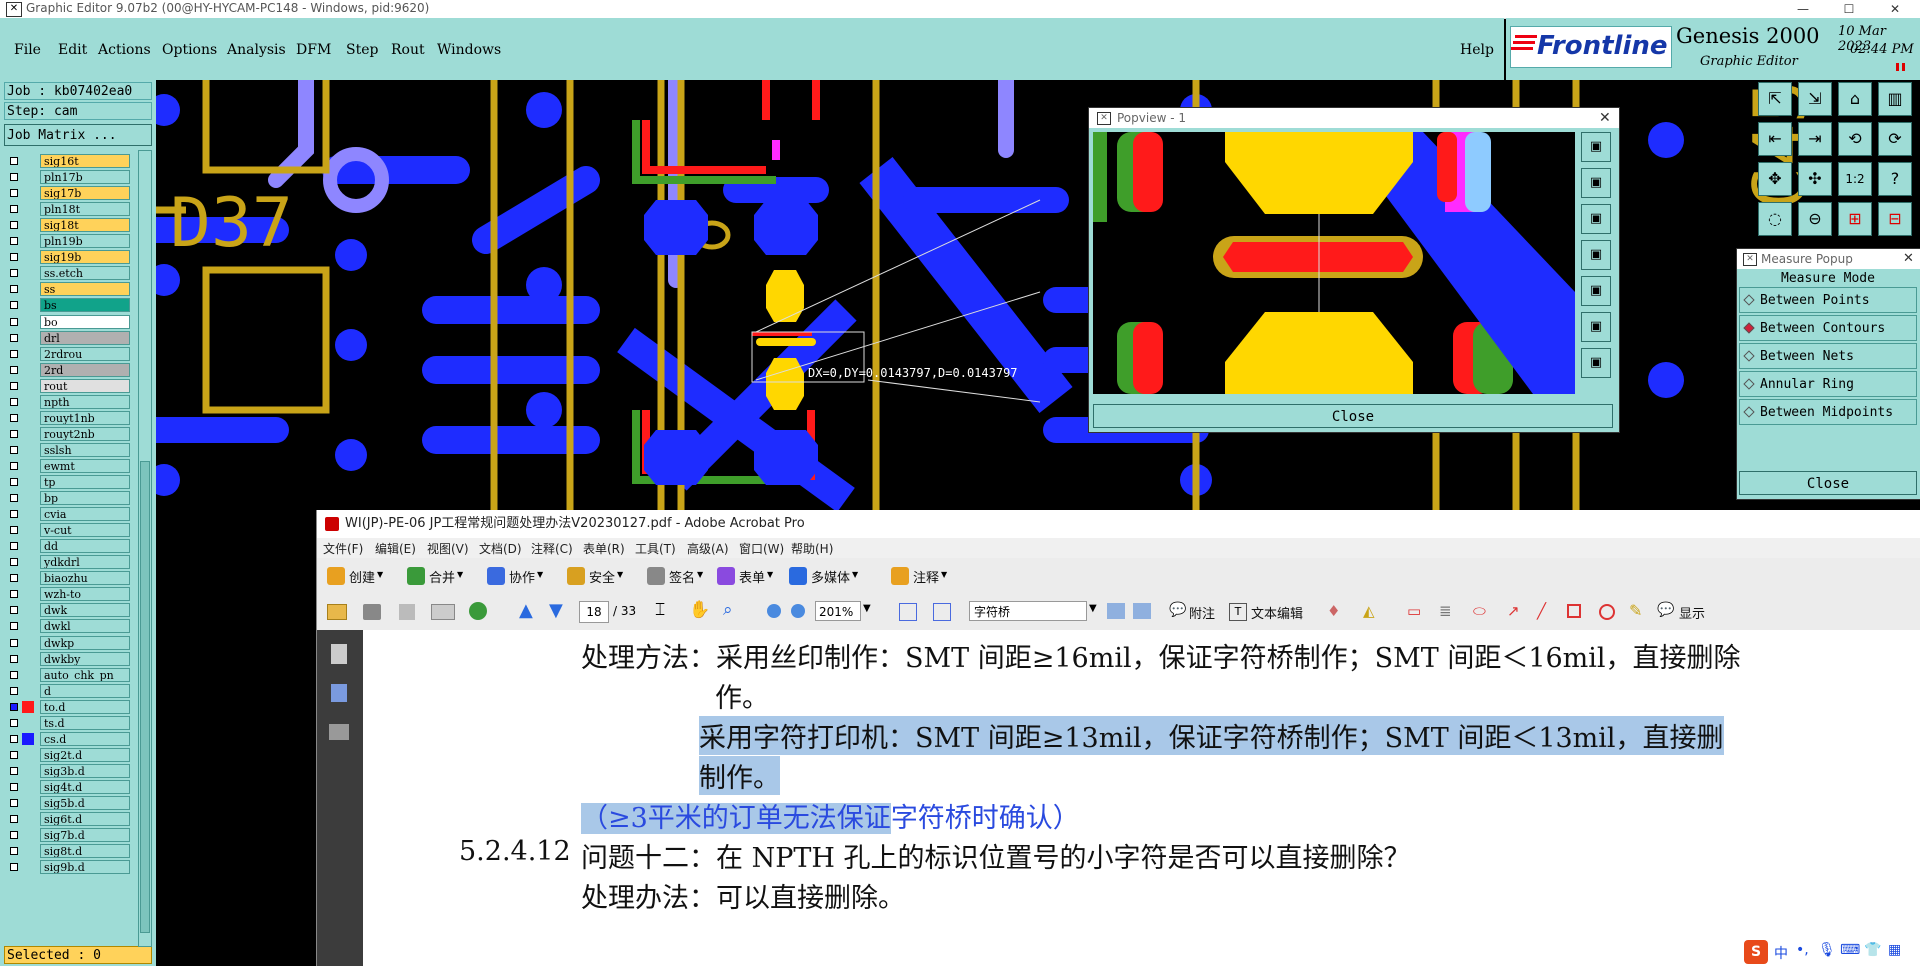 The height and width of the screenshot is (966, 1920). I want to click on layer-row: ewmt, so click(69, 465).